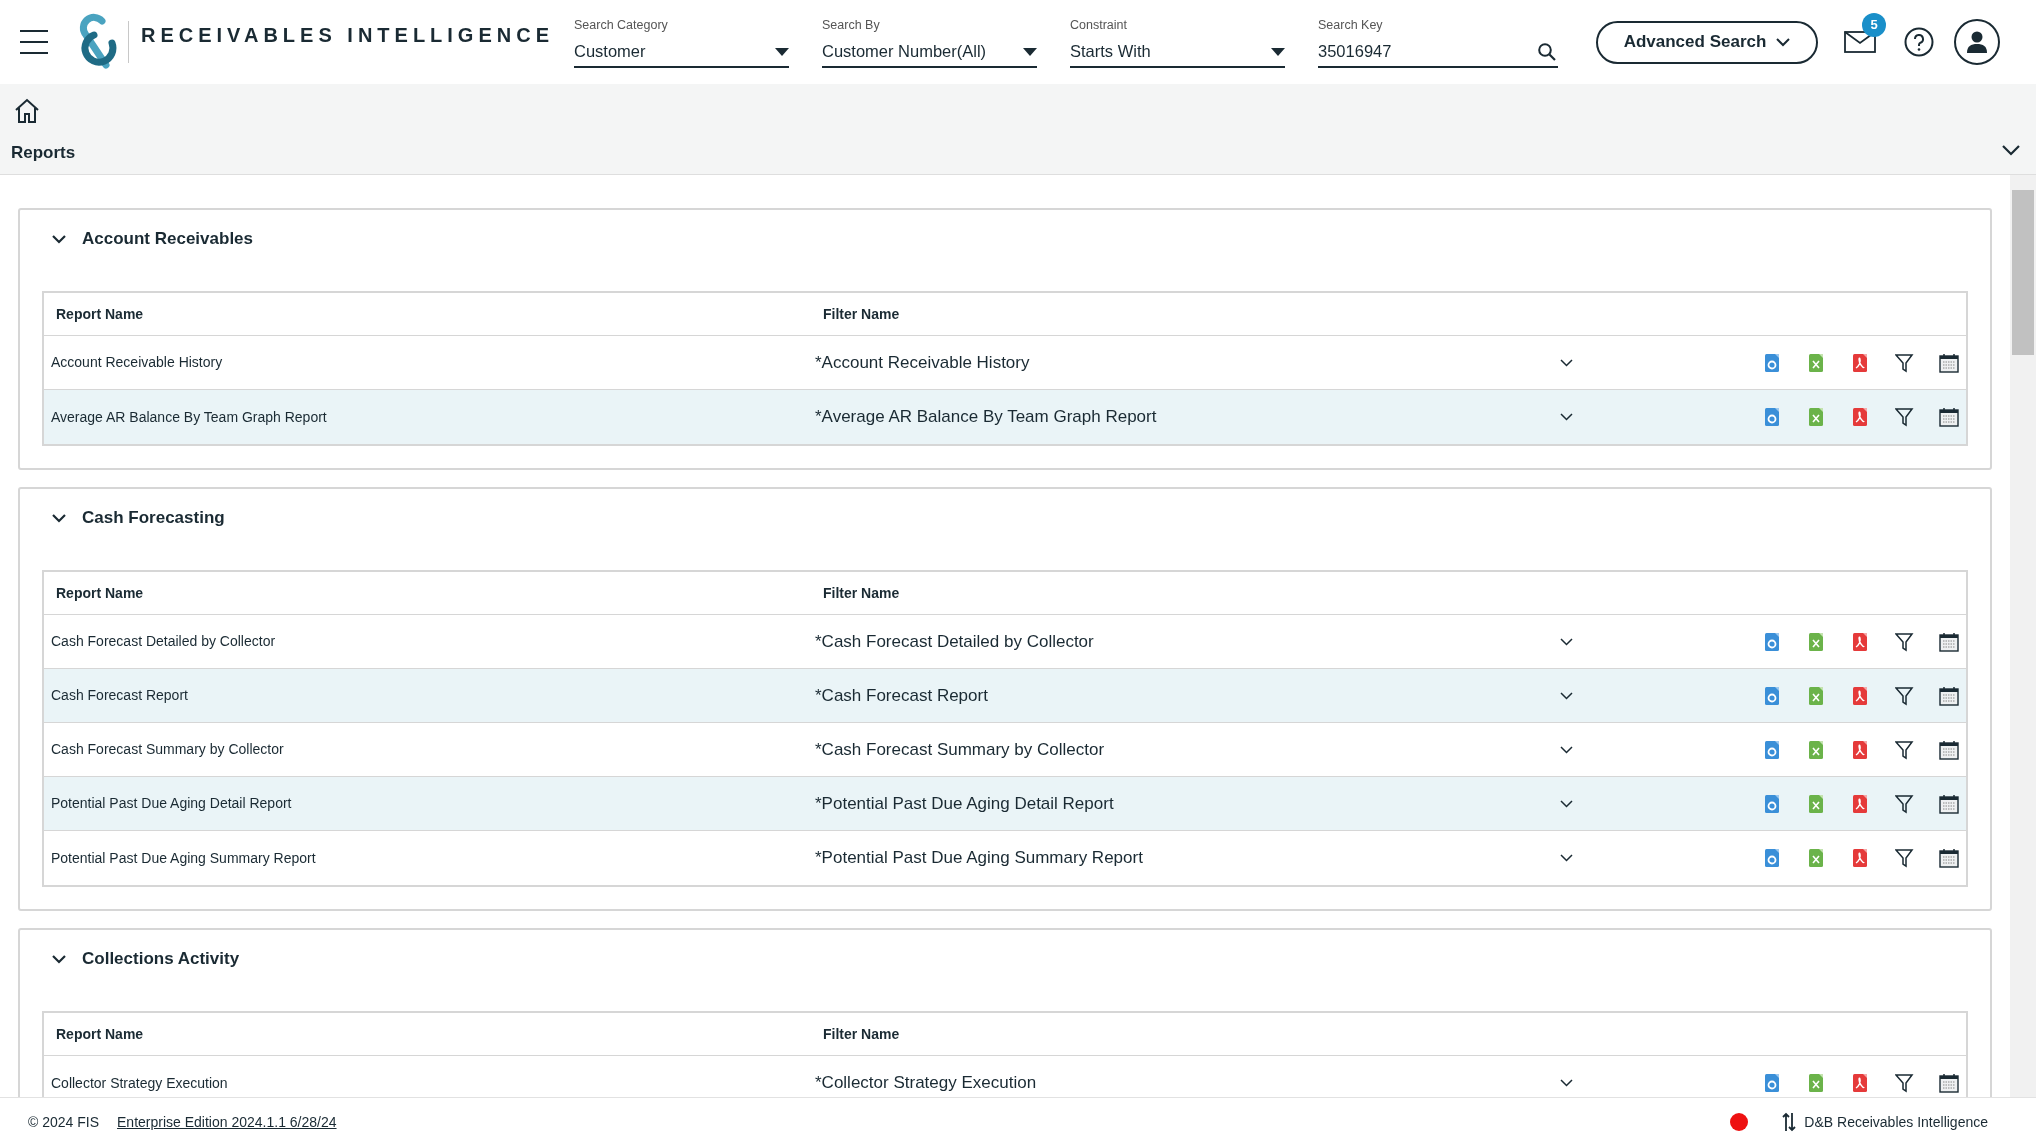  I want to click on menu-icon, so click(34, 42).